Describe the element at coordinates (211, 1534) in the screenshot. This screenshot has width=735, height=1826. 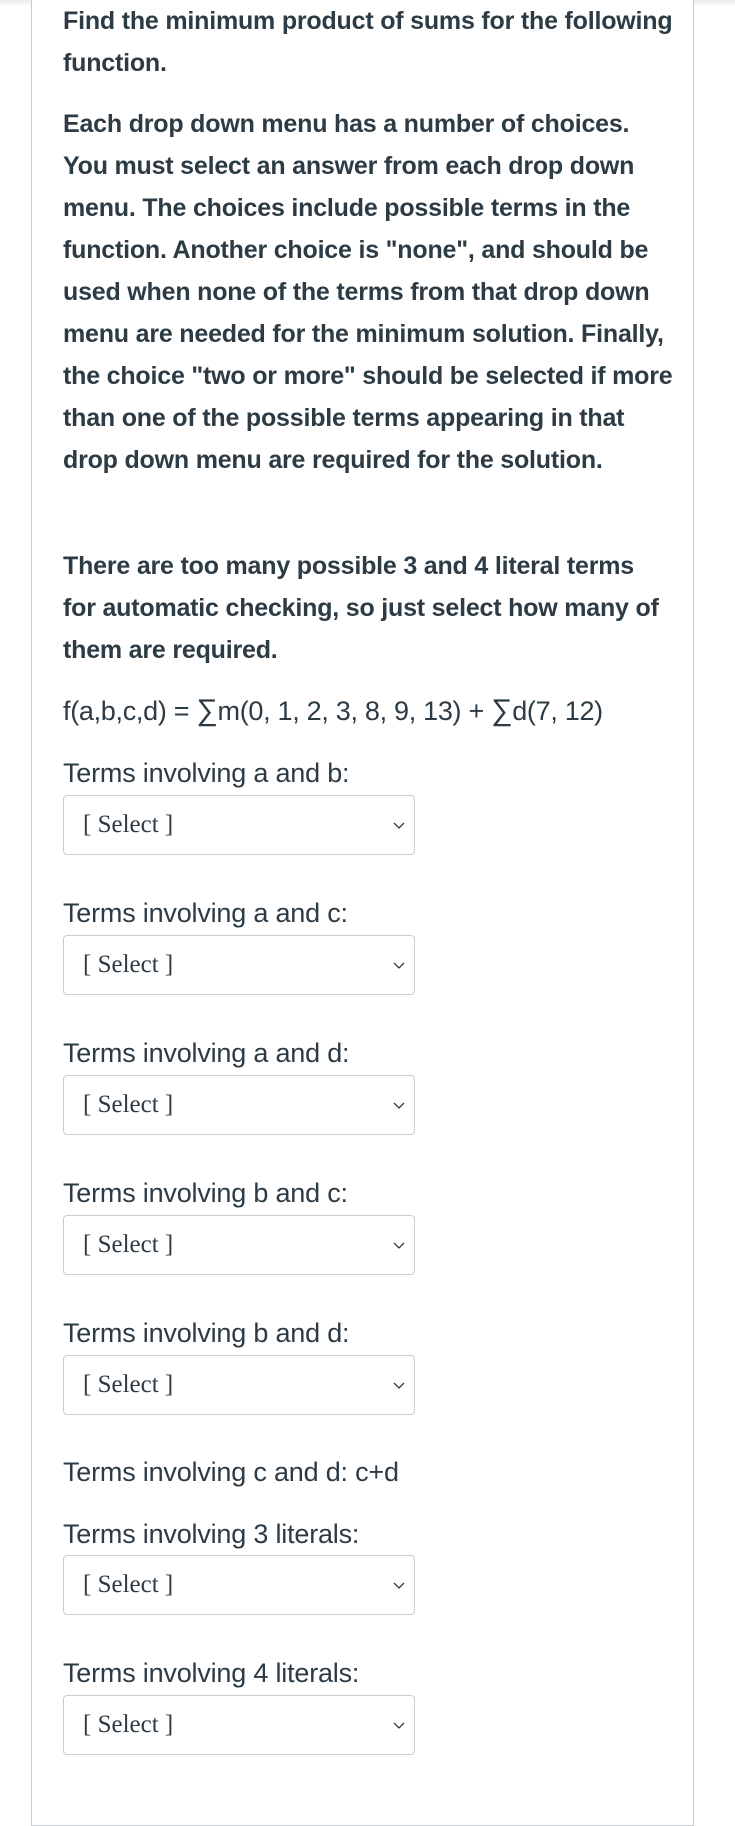
I see `label-terms-3-literals: Terms involving 3 literals:` at that location.